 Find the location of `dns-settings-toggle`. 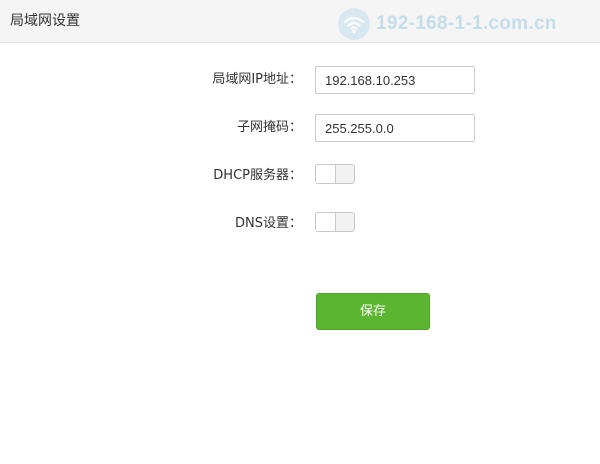

dns-settings-toggle is located at coordinates (335, 222).